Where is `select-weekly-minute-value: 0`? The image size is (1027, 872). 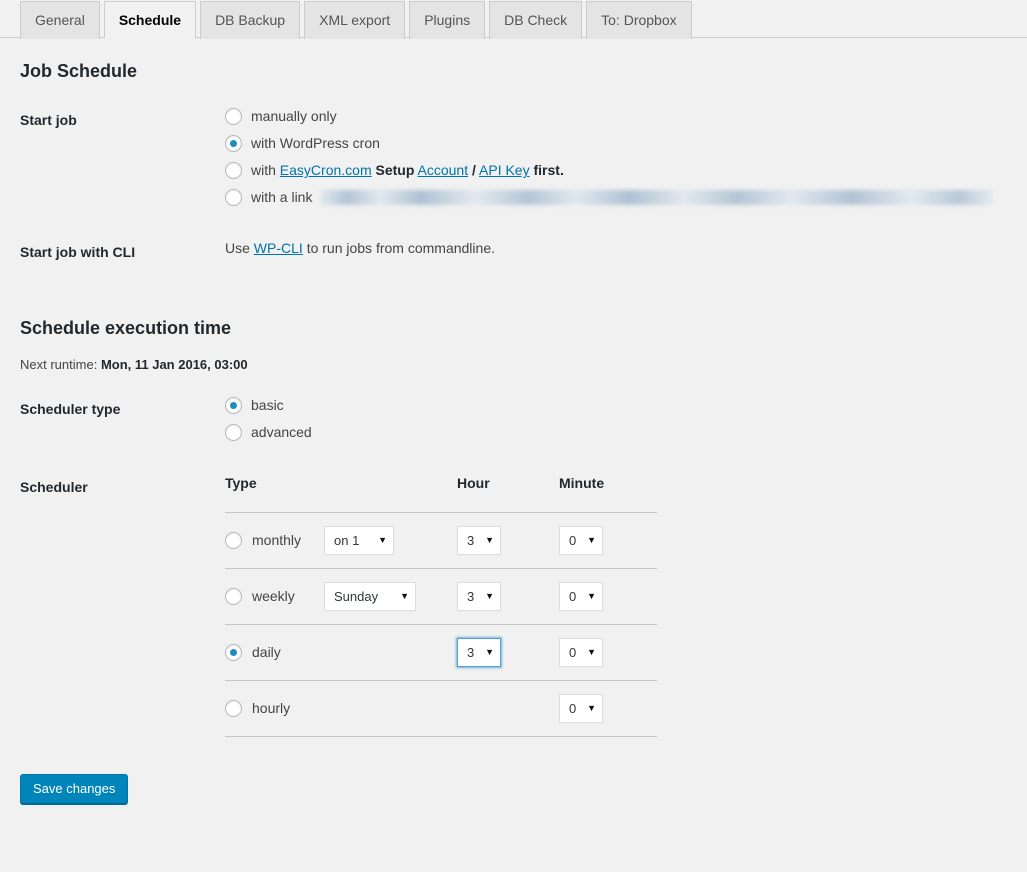 select-weekly-minute-value: 0 is located at coordinates (573, 596).